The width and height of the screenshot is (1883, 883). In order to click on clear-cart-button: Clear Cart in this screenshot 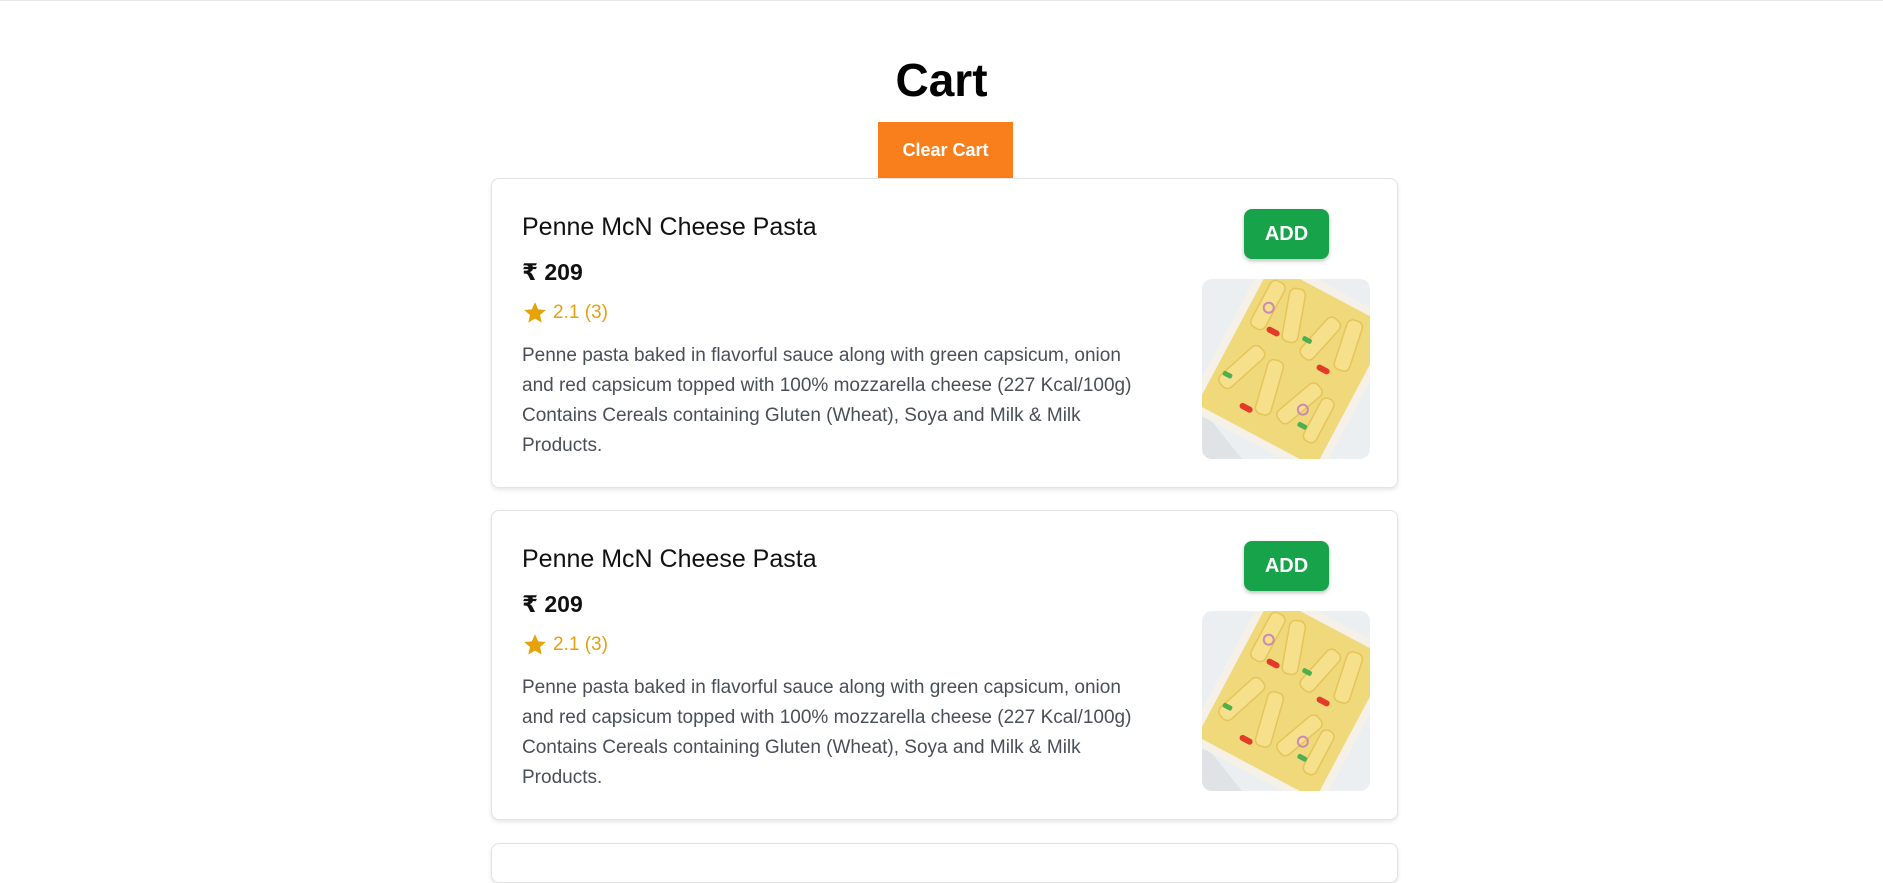, I will do `click(945, 150)`.